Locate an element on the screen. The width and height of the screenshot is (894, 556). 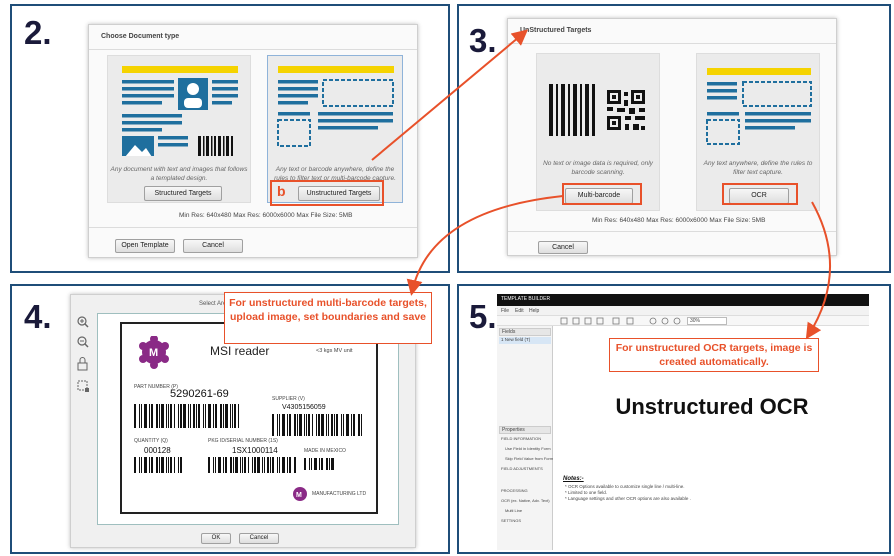
field-list-item: 1 New field (T) is located at coordinates (525, 340).